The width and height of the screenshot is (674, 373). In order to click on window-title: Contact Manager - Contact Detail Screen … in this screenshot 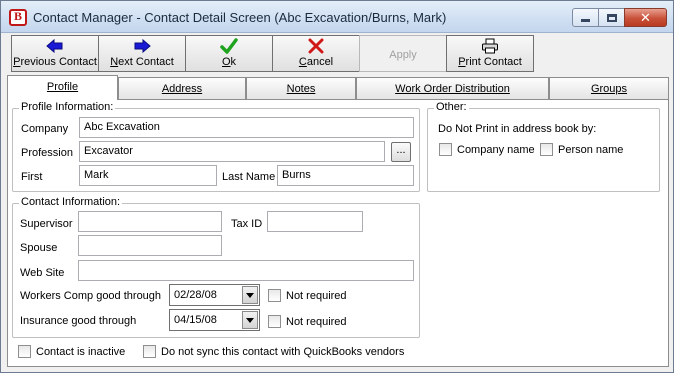, I will do `click(240, 17)`.